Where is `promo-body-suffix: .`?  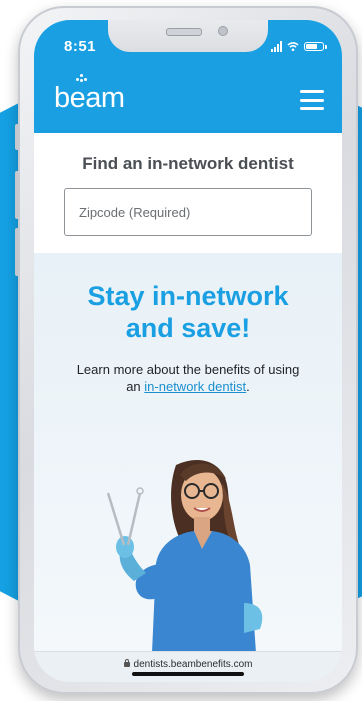 promo-body-suffix: . is located at coordinates (248, 386).